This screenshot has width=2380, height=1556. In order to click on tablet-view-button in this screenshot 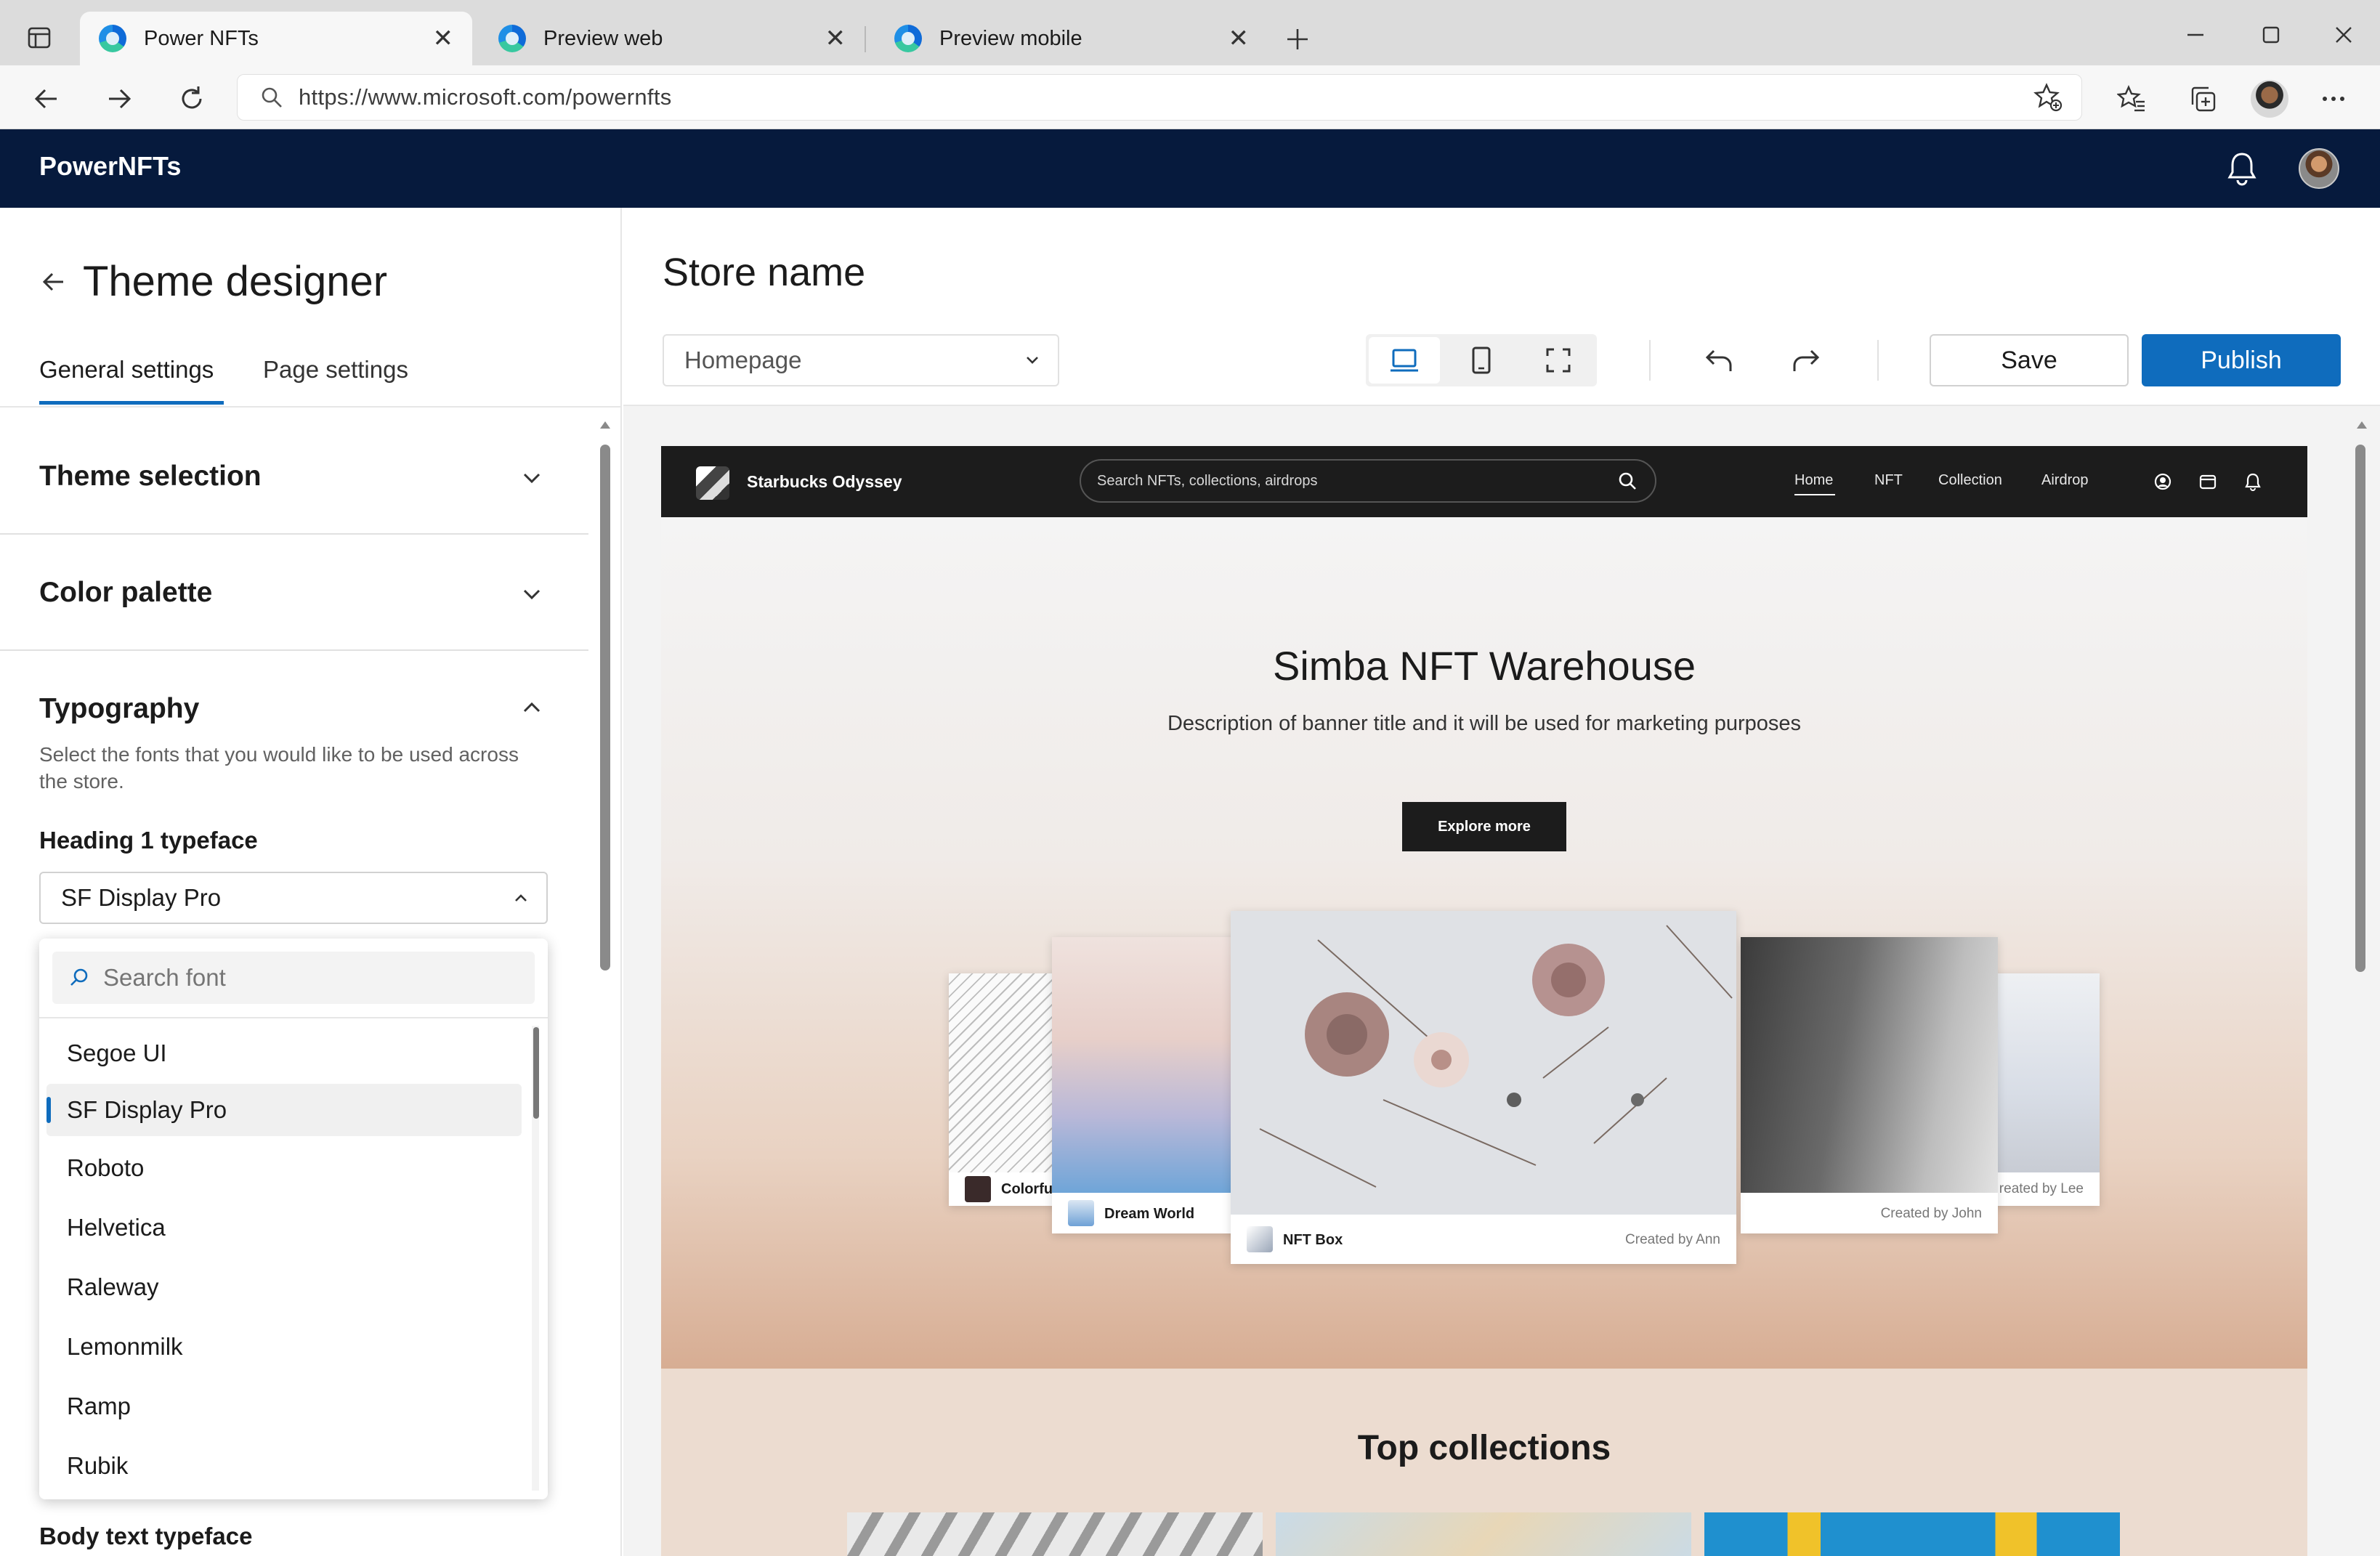, I will do `click(1481, 360)`.